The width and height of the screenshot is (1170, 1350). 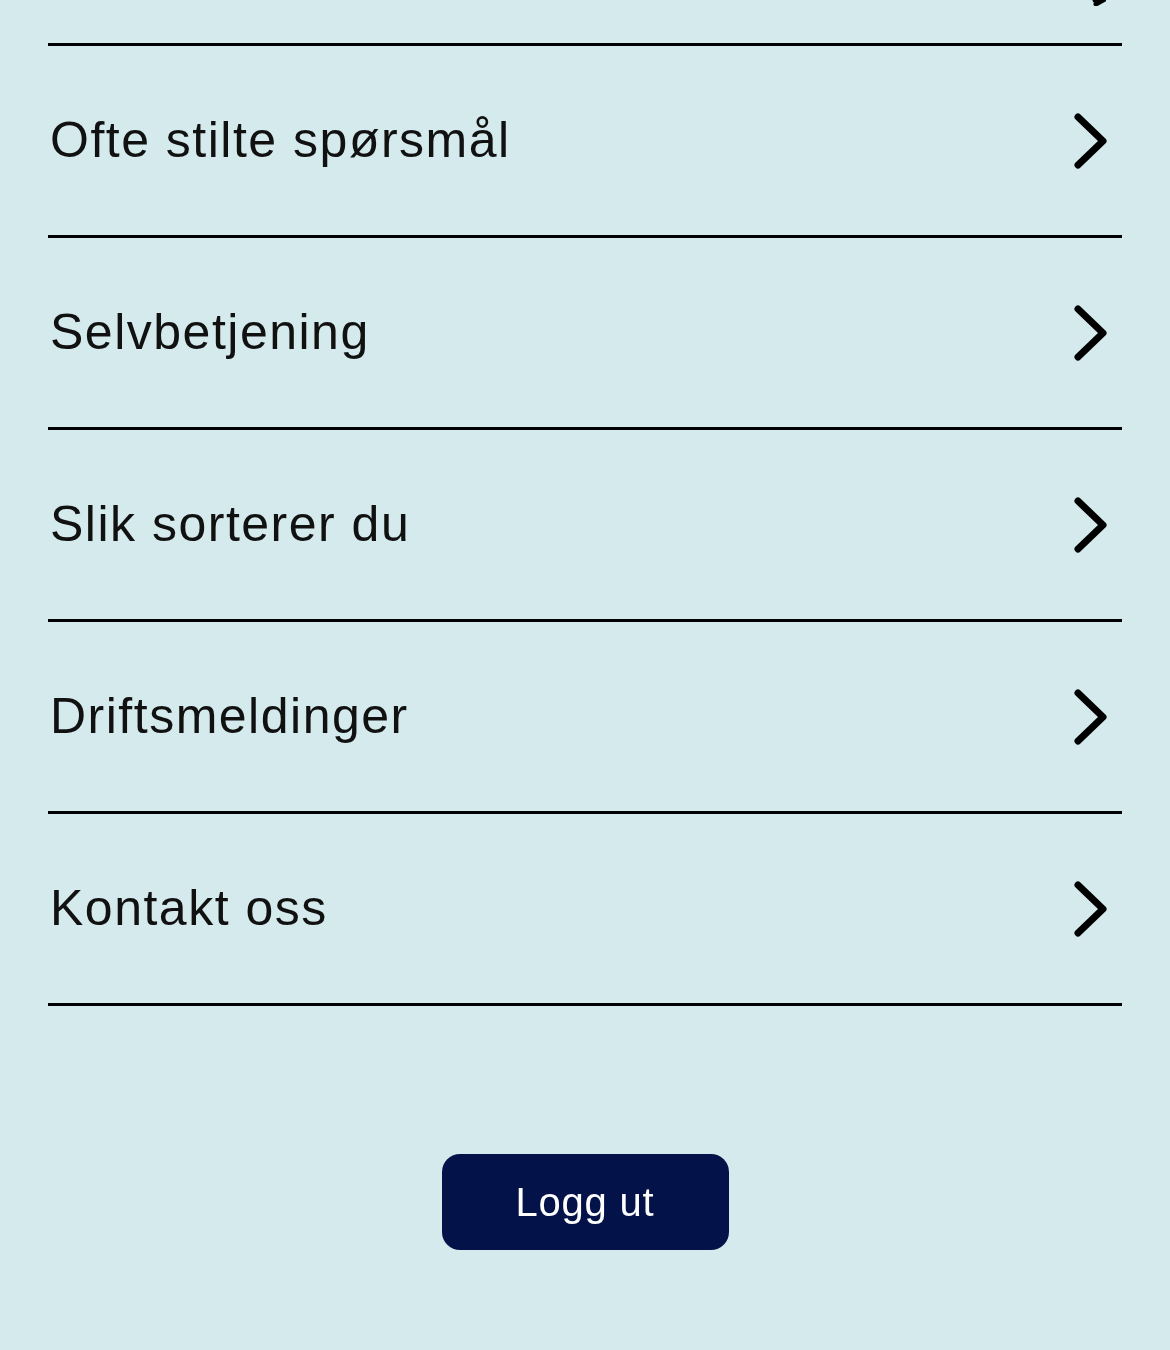 What do you see at coordinates (585, 526) in the screenshot?
I see `menu-item: Slik sorterer du` at bounding box center [585, 526].